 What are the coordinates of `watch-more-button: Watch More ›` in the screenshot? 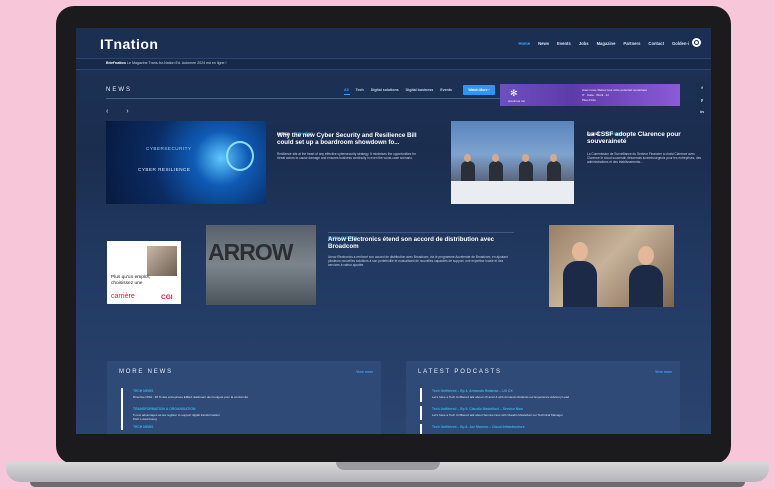 It's located at (479, 90).